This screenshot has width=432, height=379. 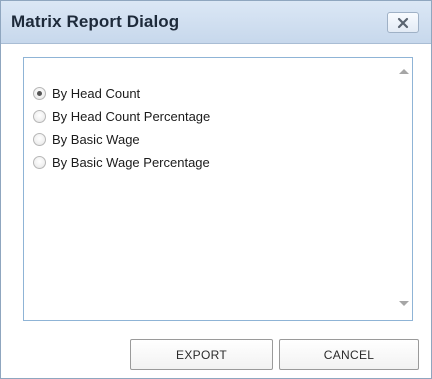 I want to click on close-icon, so click(x=403, y=22).